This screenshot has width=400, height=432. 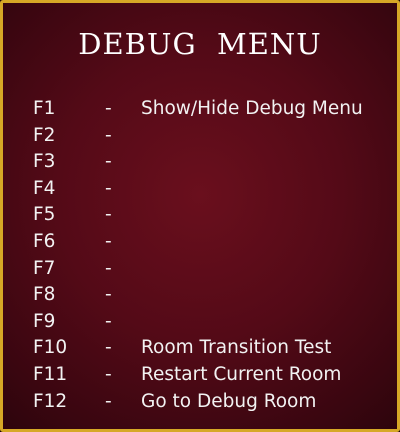 What do you see at coordinates (209, 189) in the screenshot?
I see `debug-menu-row-f4: F4 -` at bounding box center [209, 189].